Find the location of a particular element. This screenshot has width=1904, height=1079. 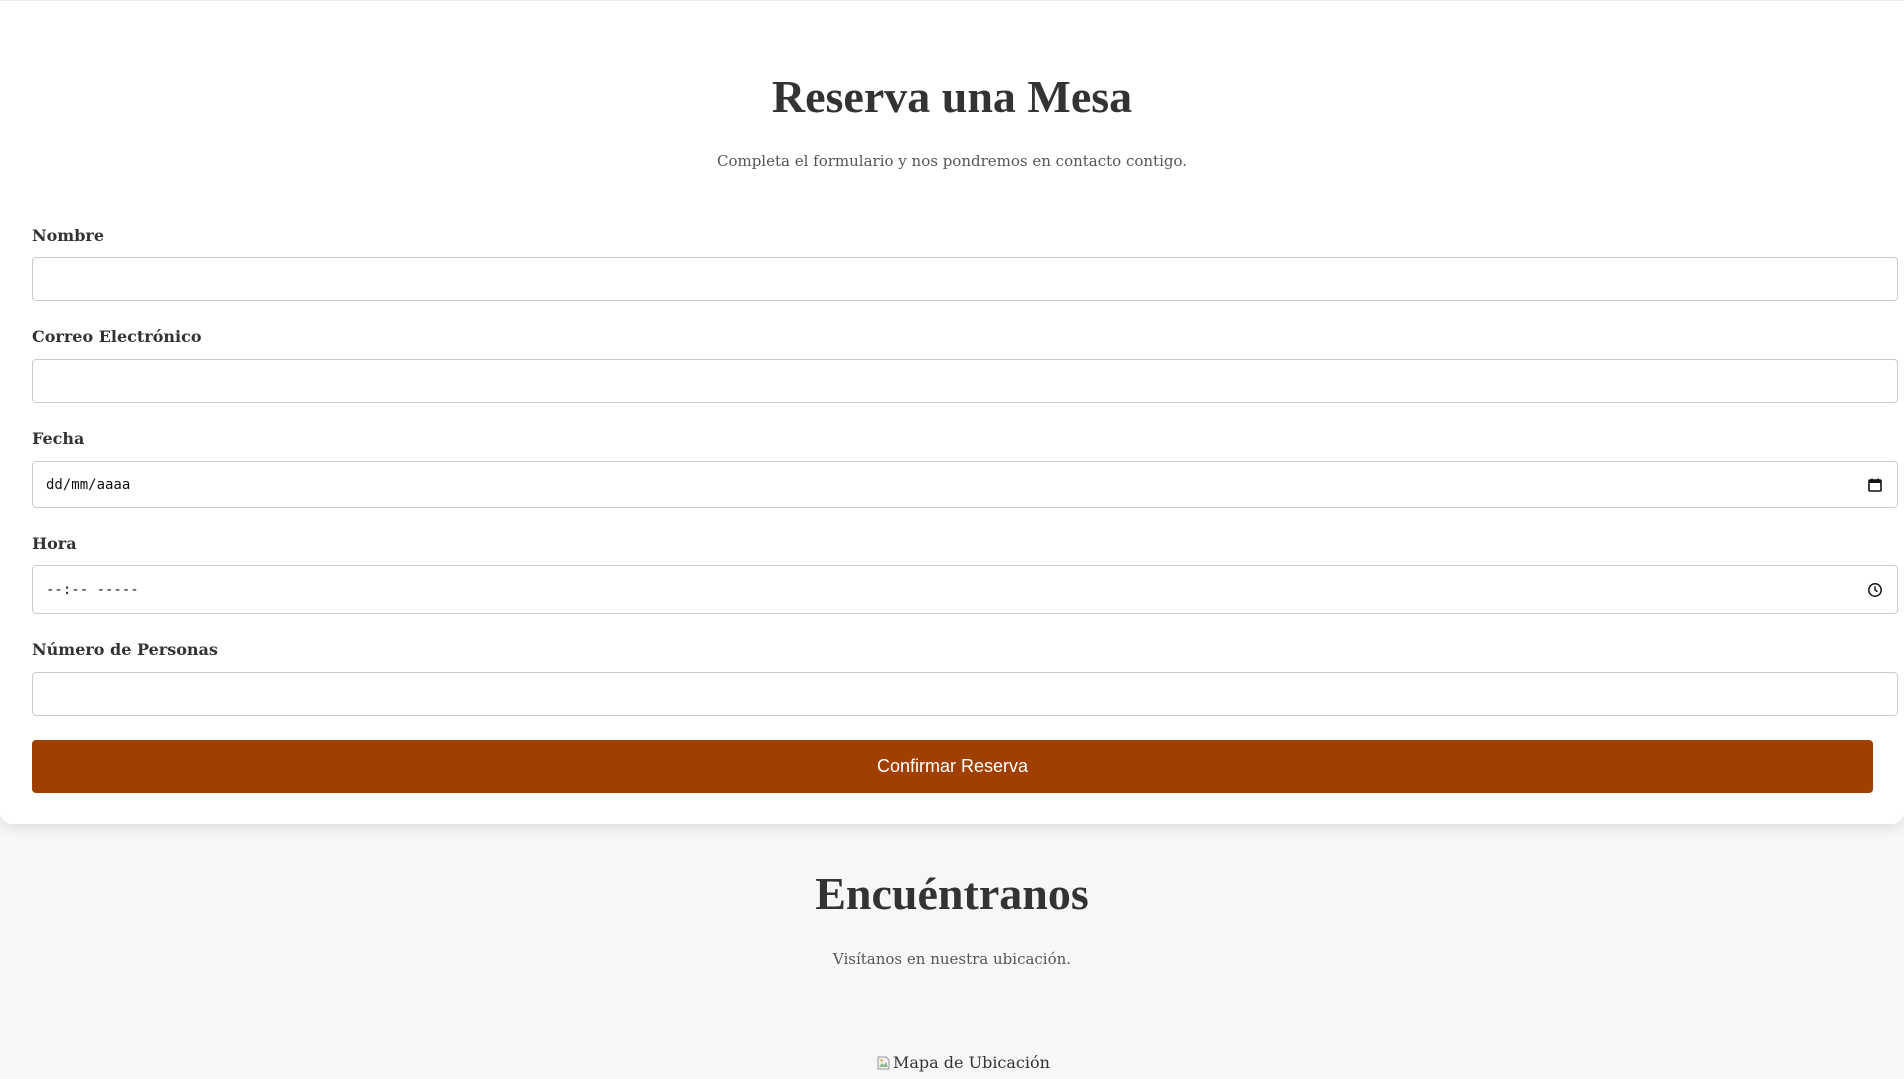

calendar-icon is located at coordinates (1875, 485).